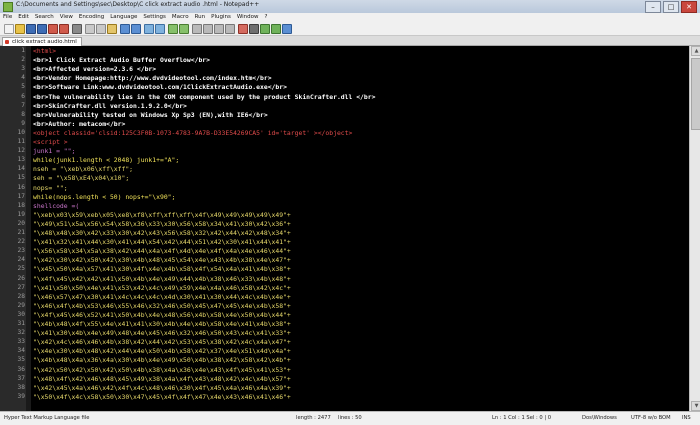 Image resolution: width=700 pixels, height=425 pixels. I want to click on line-number: 10, so click(21, 132).